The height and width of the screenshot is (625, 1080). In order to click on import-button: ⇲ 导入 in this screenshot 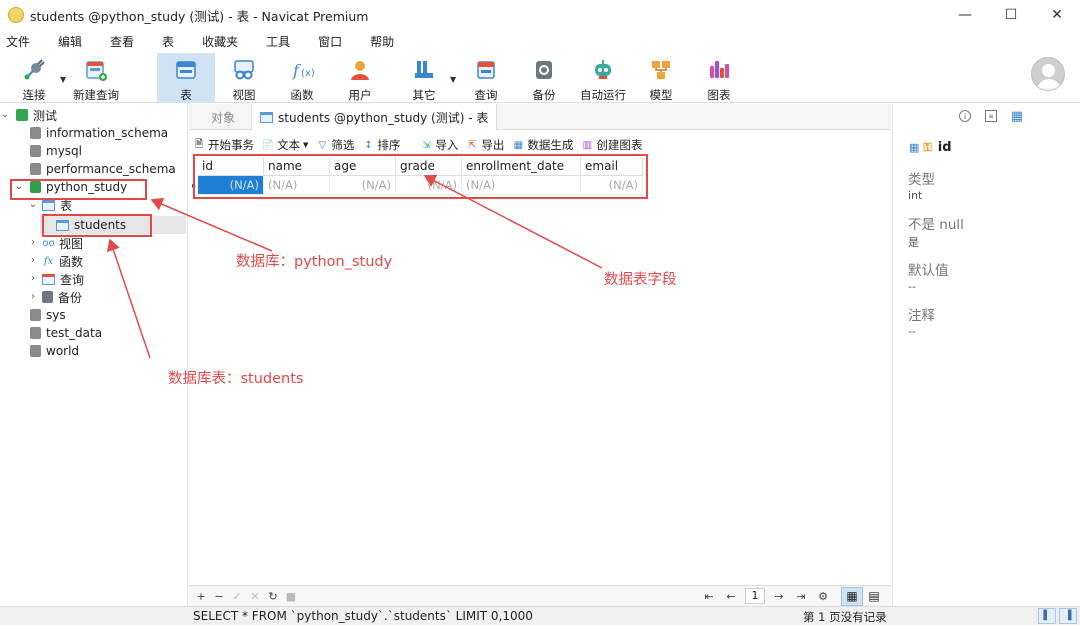, I will do `click(439, 145)`.